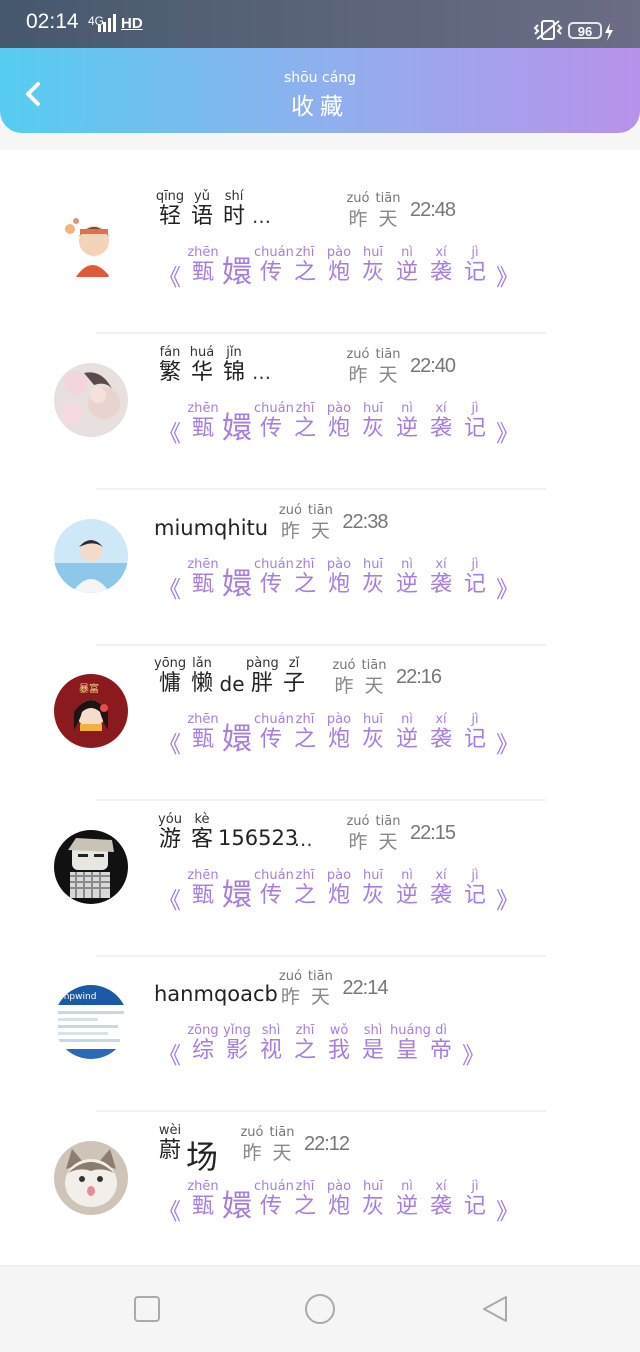  I want to click on username-char-pinyin, so click(232, 664).